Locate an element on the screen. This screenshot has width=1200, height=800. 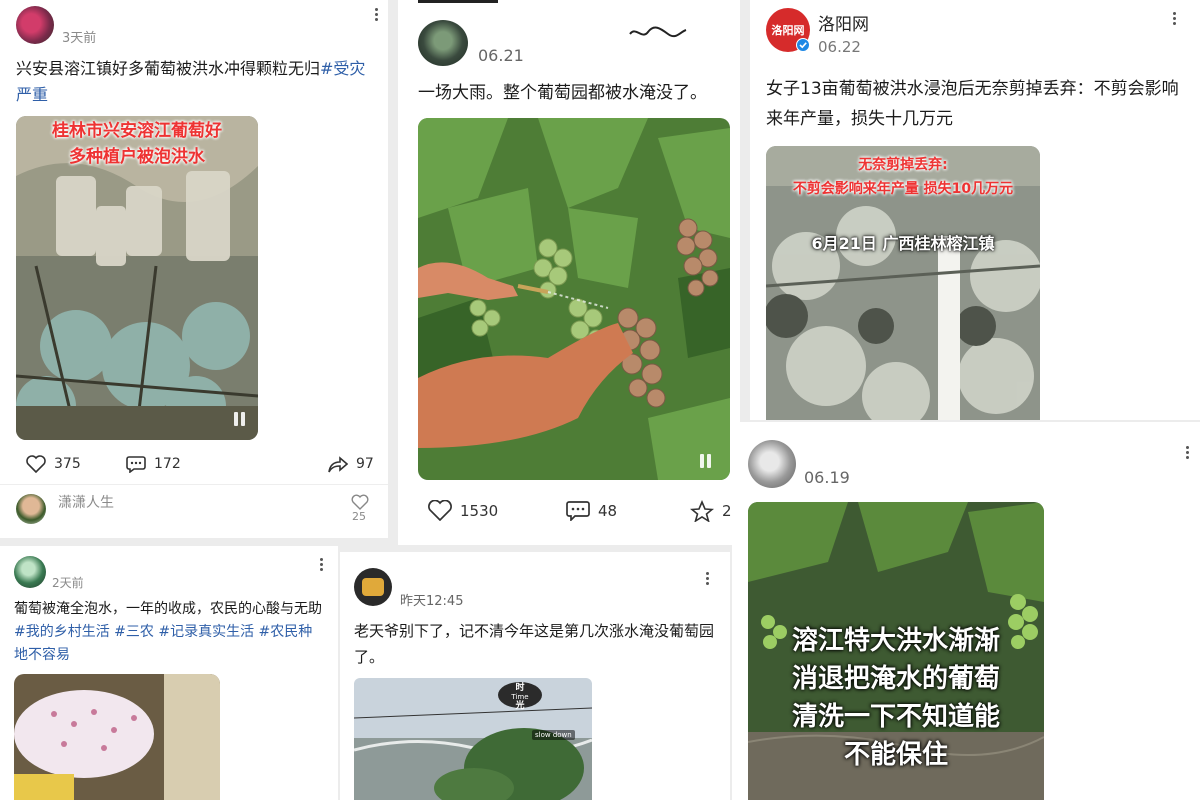
verified-badge-icon is located at coordinates (803, 45).